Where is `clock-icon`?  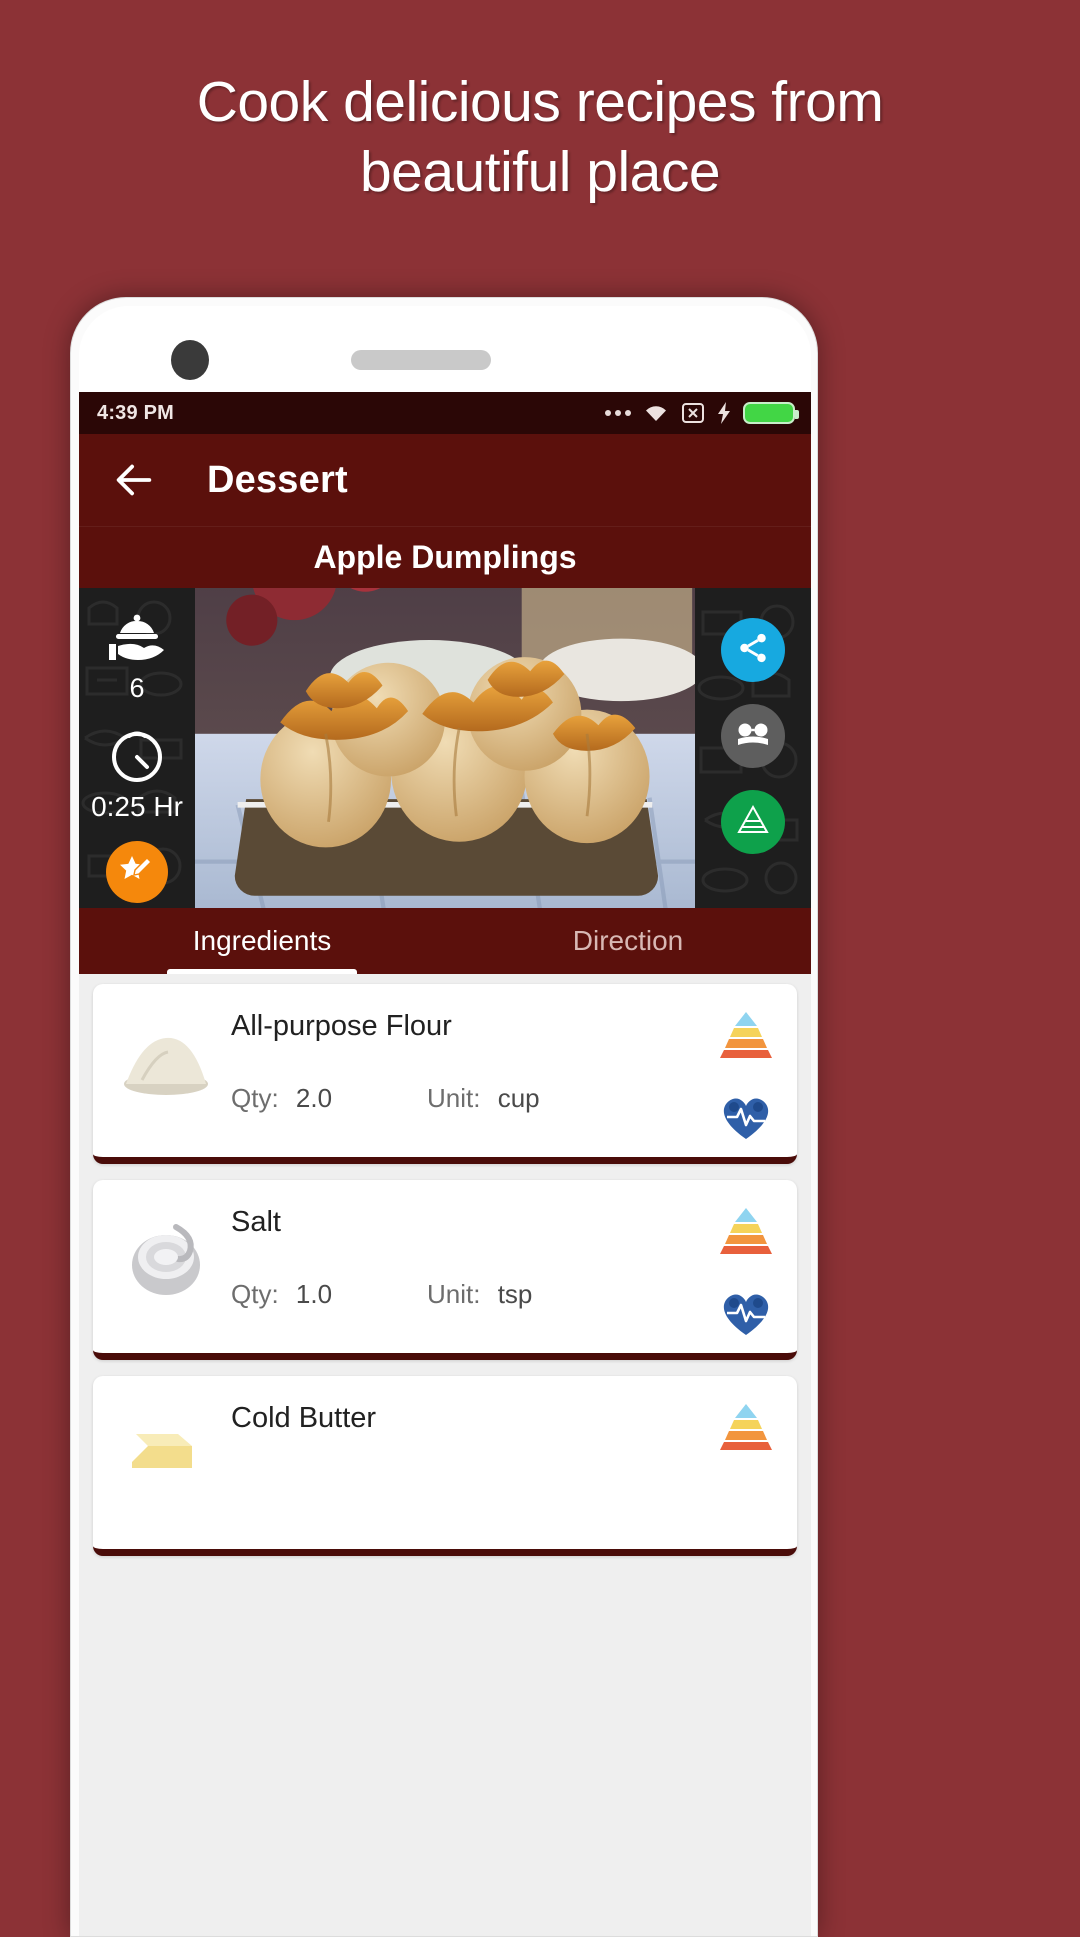 clock-icon is located at coordinates (137, 758).